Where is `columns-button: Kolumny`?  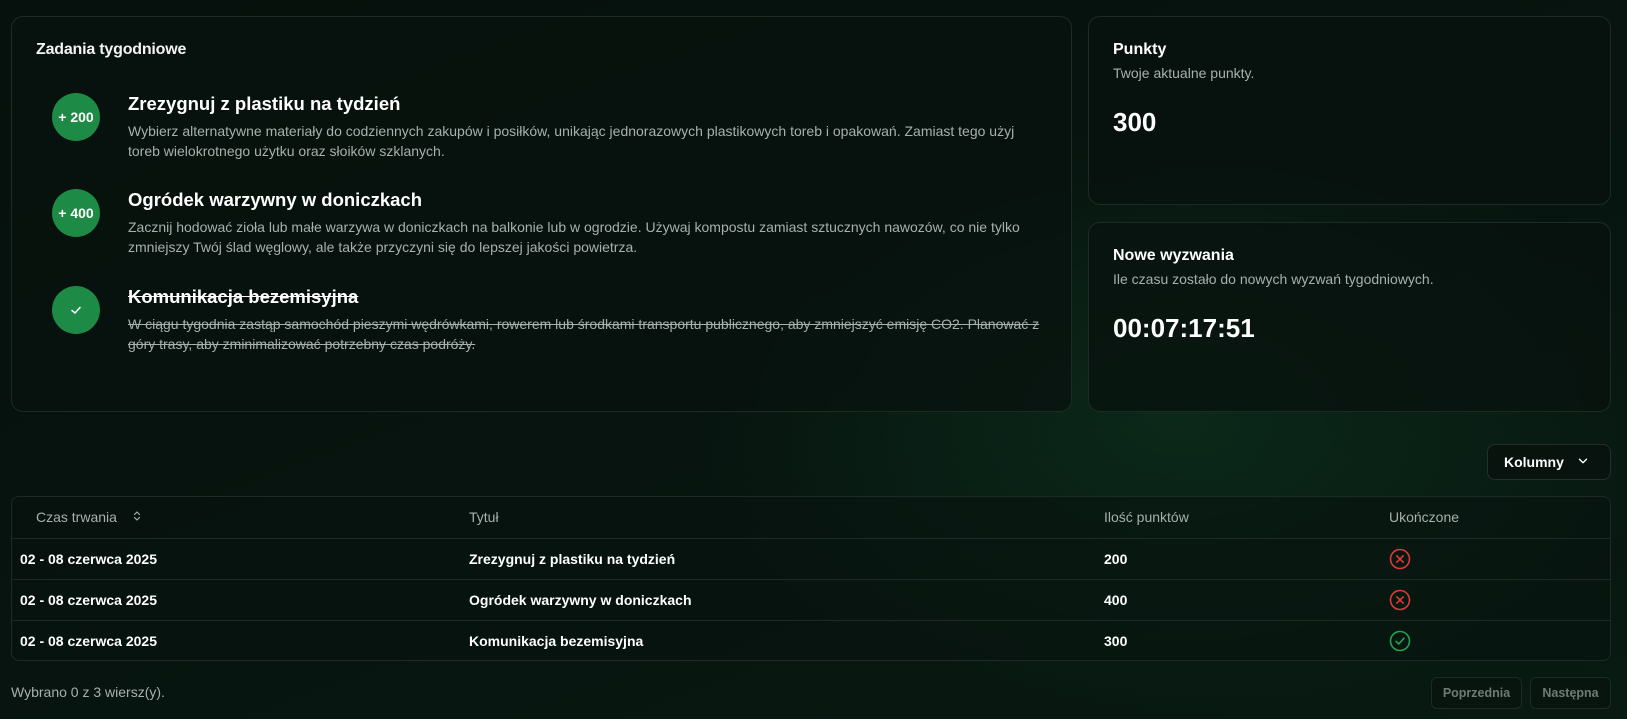 columns-button: Kolumny is located at coordinates (1549, 462).